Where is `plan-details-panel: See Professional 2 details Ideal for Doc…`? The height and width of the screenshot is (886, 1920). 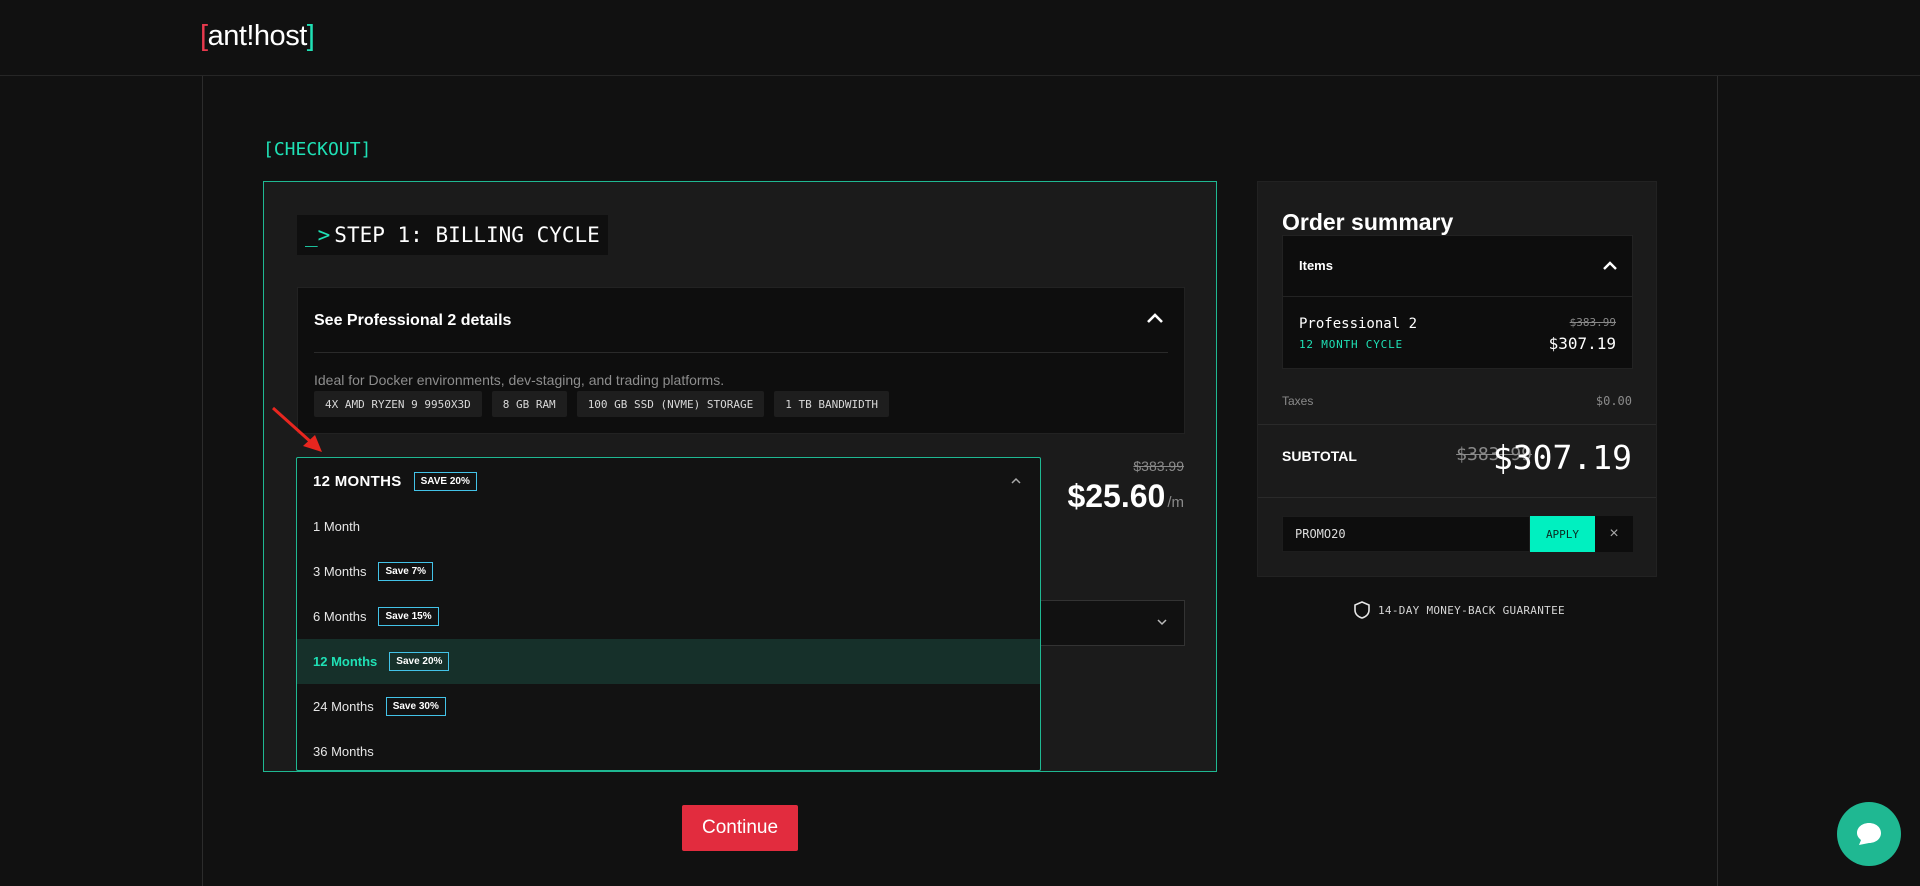 plan-details-panel: See Professional 2 details Ideal for Doc… is located at coordinates (741, 360).